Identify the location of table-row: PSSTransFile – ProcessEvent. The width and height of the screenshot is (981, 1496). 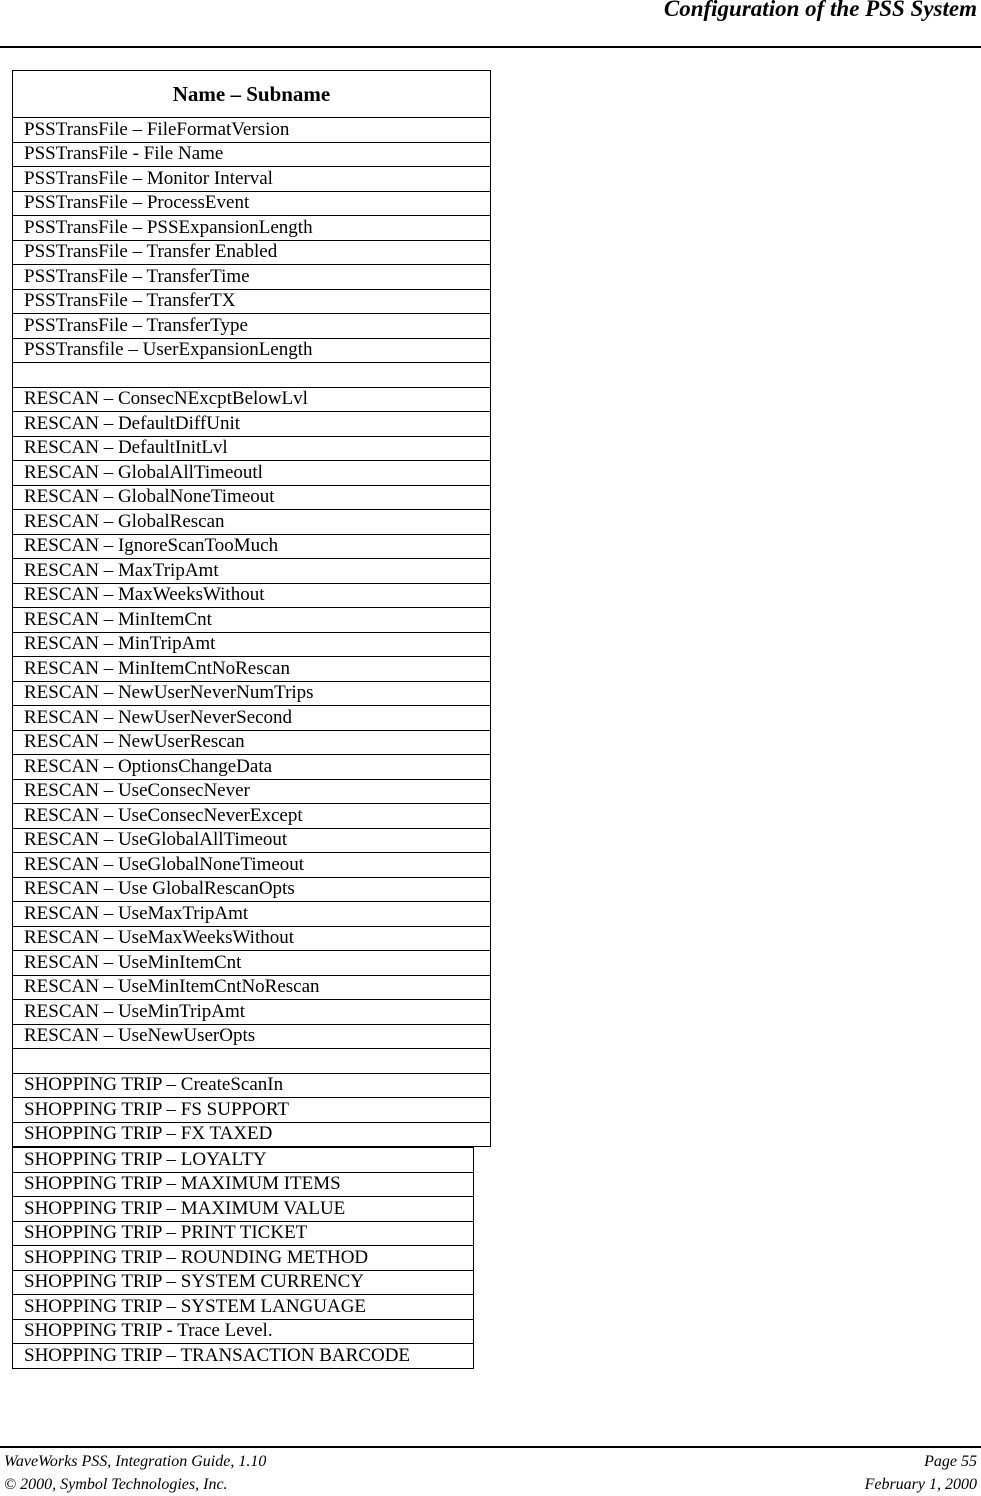
(251, 203).